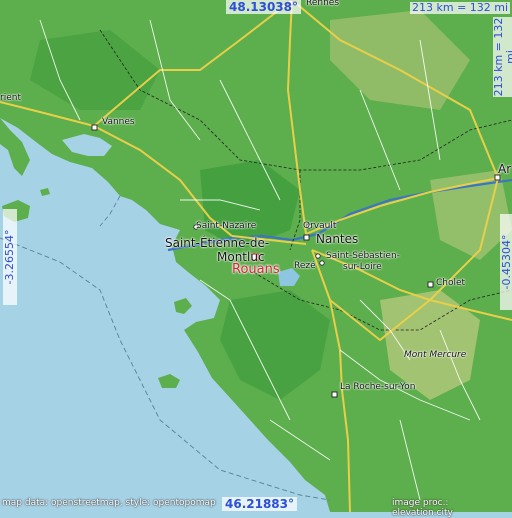 This screenshot has width=512, height=518. I want to click on scale-right-label: 213 km = 132 mi, so click(502, 57).